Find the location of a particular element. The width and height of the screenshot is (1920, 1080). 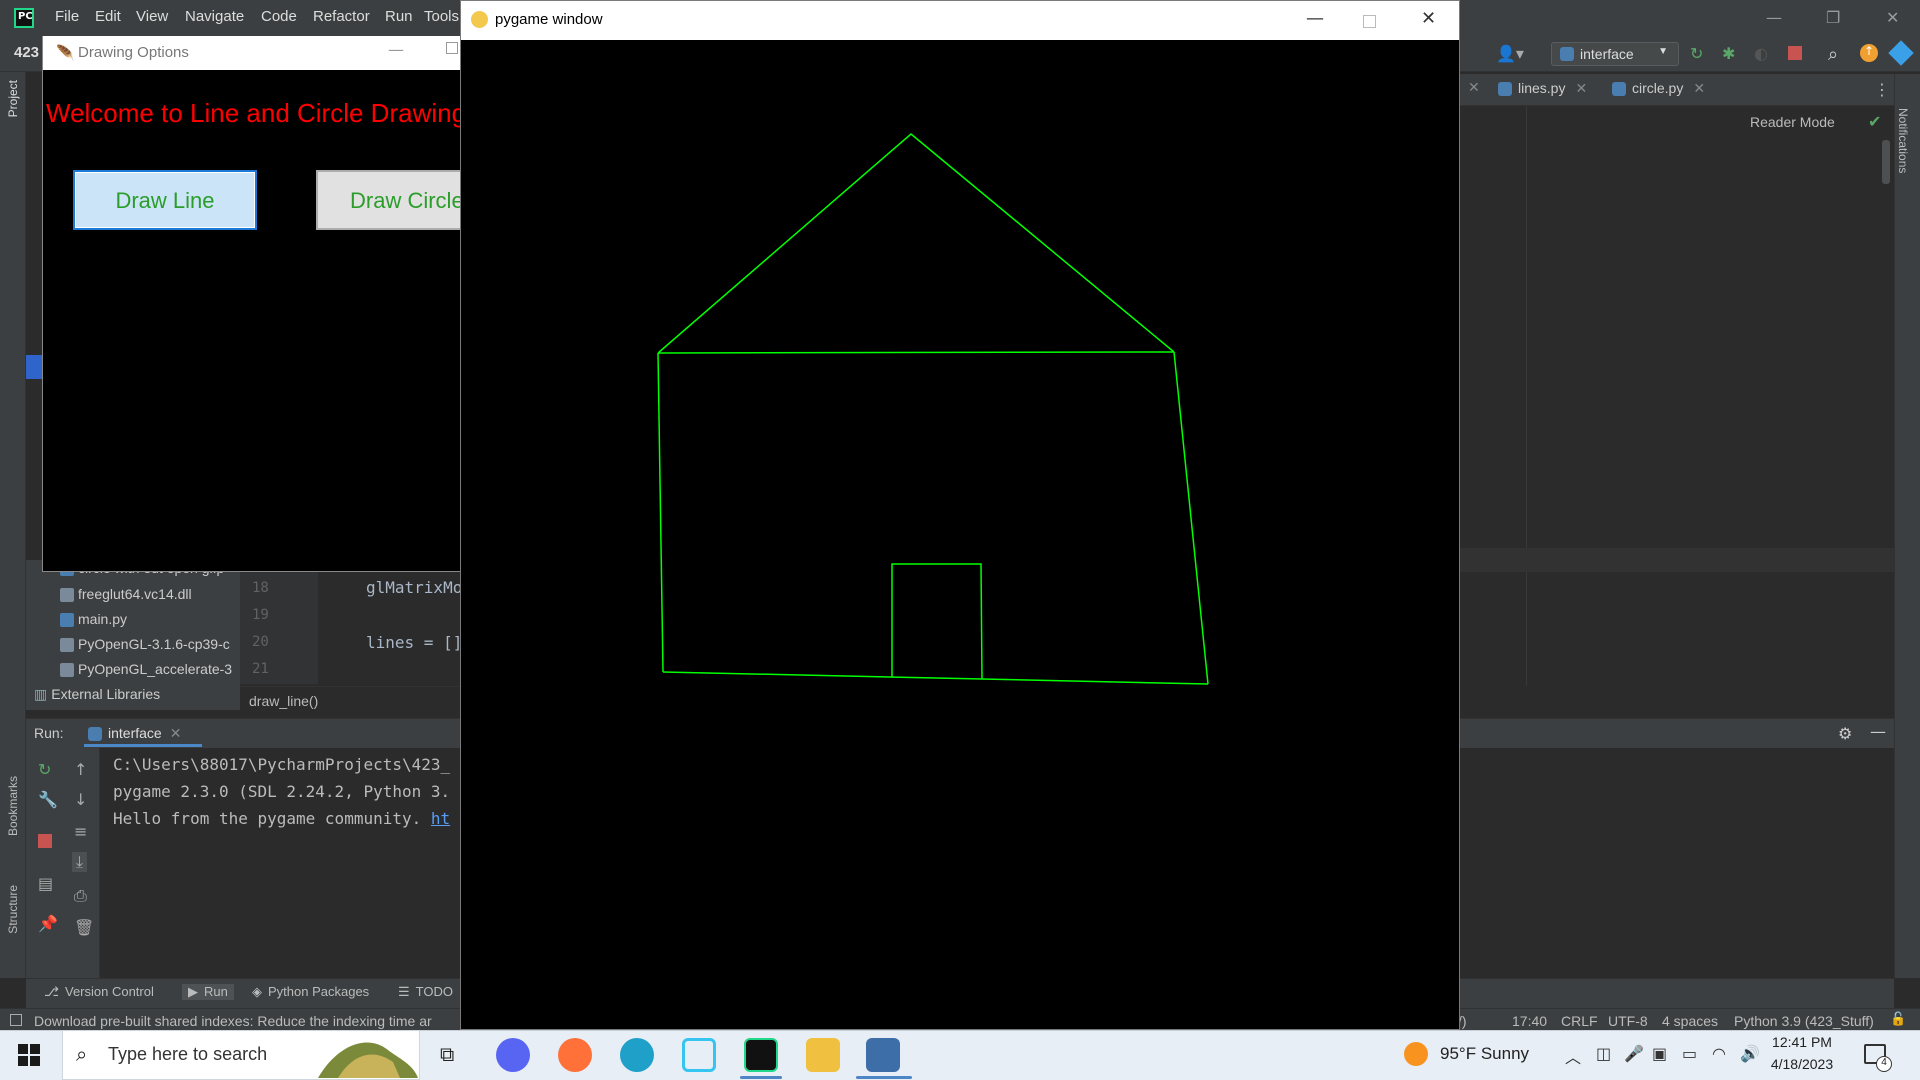

lock-icon: 🔓 is located at coordinates (1898, 1019).